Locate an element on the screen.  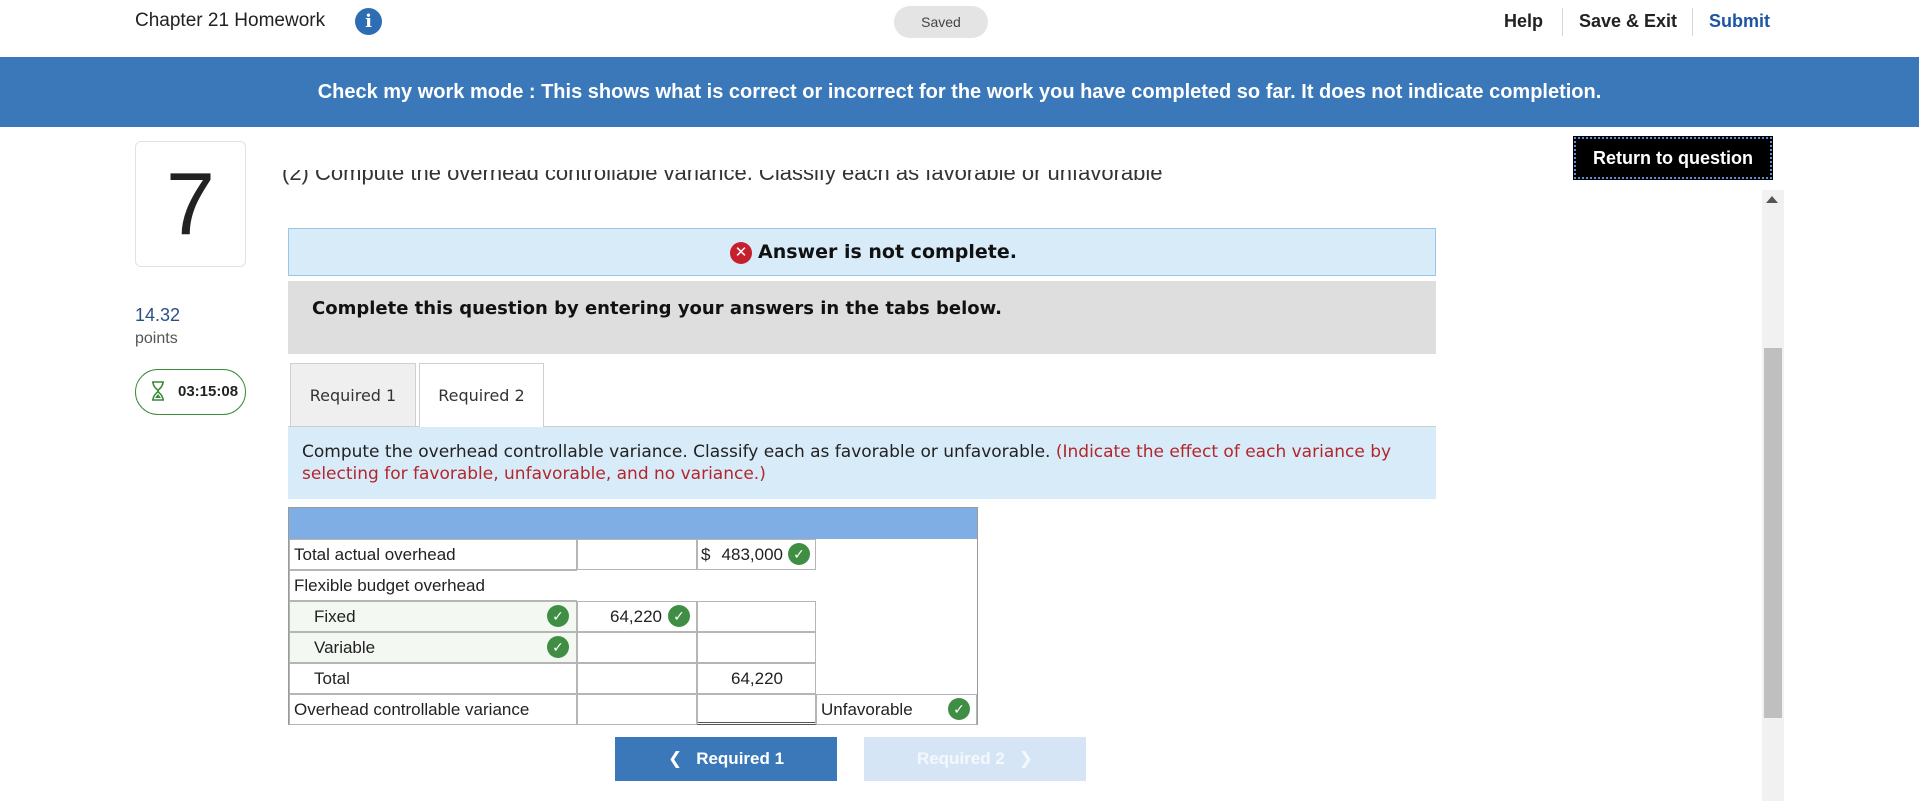
row-label-total-actual-overhead: Total actual overhead is located at coordinates (433, 554).